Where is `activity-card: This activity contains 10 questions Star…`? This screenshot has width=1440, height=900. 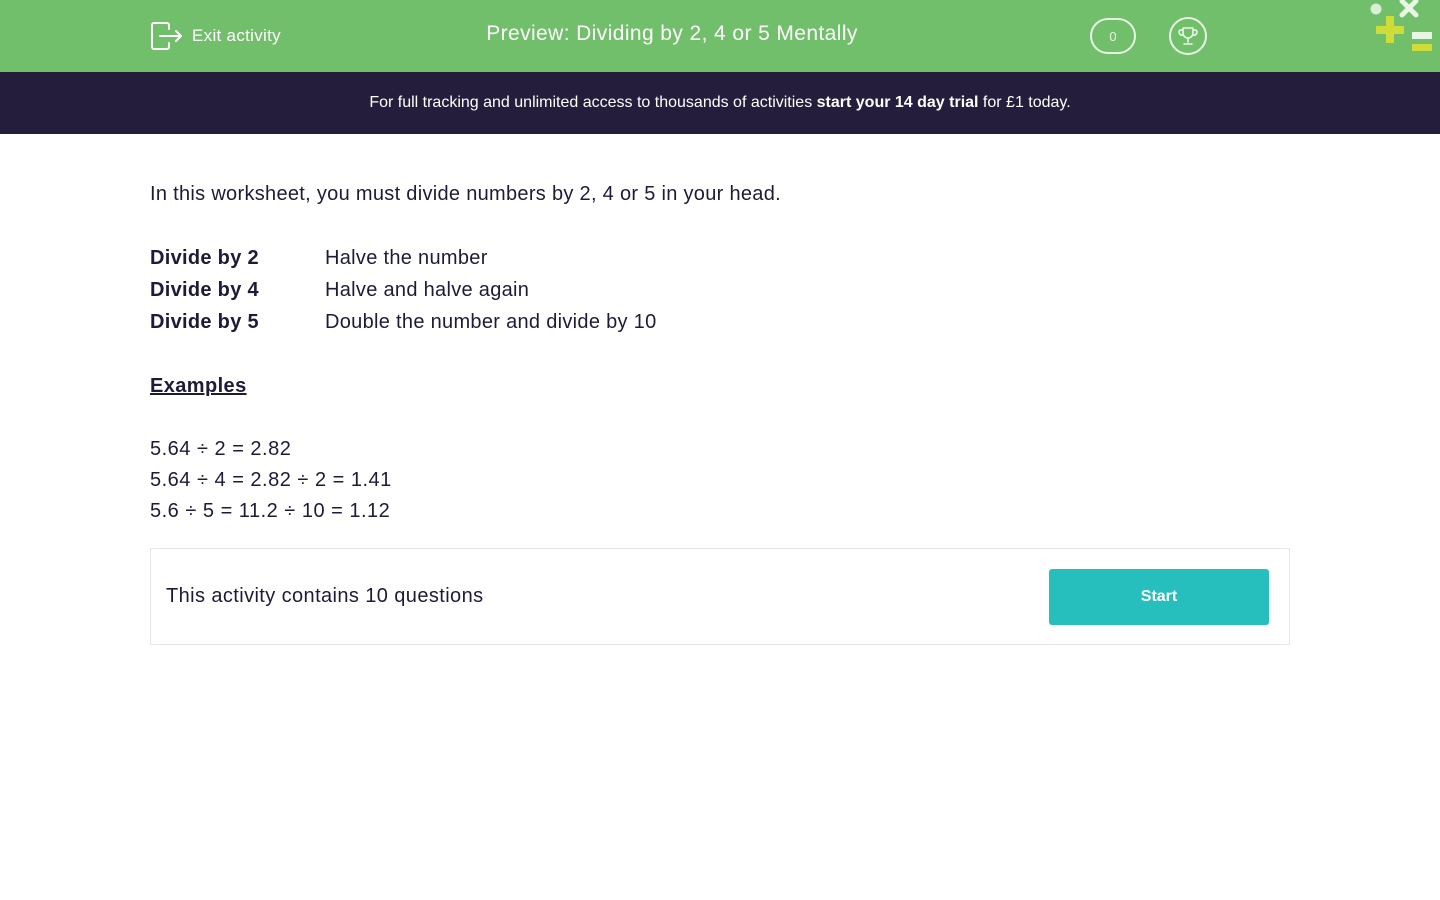 activity-card: This activity contains 10 questions Star… is located at coordinates (720, 596).